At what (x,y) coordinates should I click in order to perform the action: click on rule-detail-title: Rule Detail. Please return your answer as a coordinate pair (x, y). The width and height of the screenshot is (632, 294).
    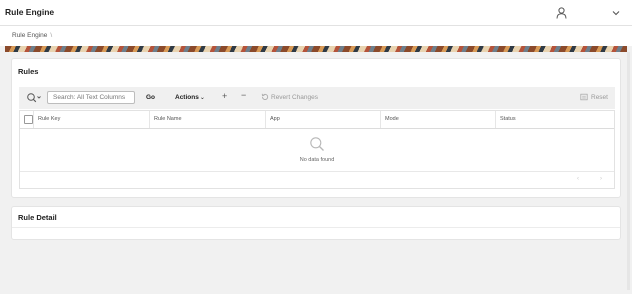
    Looking at the image, I should click on (37, 217).